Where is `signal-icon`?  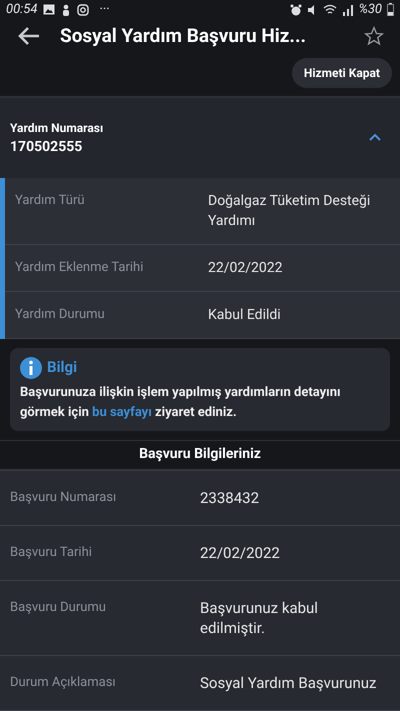 signal-icon is located at coordinates (348, 10).